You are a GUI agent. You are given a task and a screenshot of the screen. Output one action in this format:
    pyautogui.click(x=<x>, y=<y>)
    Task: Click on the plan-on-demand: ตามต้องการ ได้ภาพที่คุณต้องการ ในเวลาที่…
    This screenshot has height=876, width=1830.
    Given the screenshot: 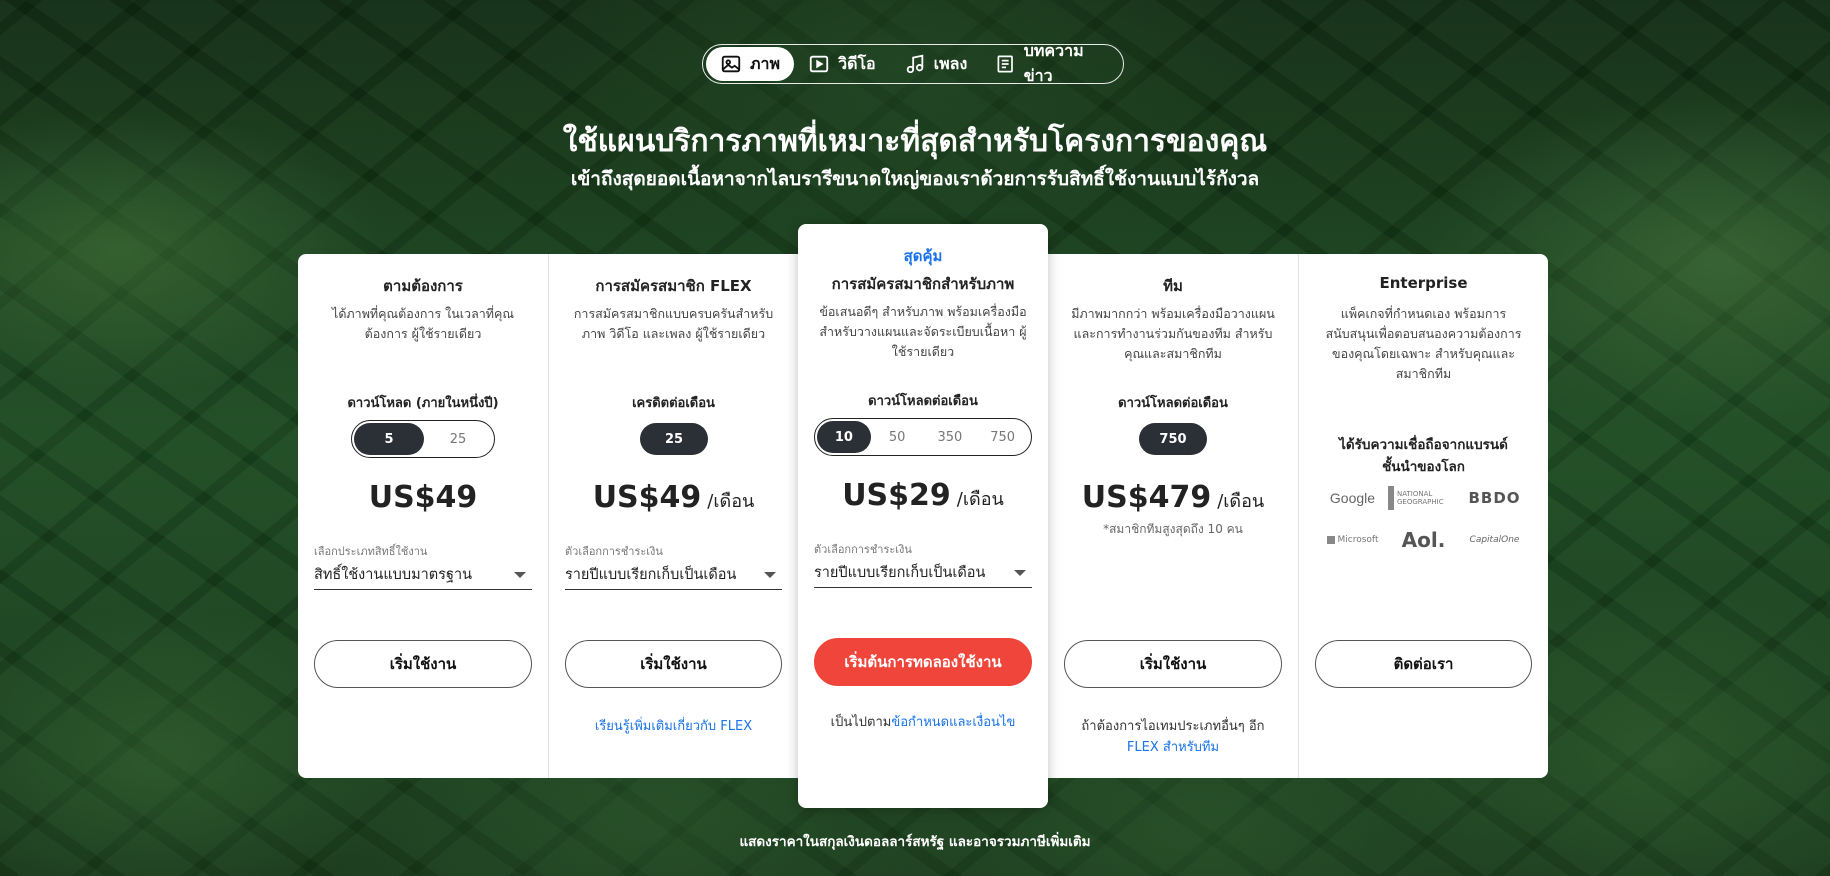 What is the action you would take?
    pyautogui.click(x=423, y=516)
    